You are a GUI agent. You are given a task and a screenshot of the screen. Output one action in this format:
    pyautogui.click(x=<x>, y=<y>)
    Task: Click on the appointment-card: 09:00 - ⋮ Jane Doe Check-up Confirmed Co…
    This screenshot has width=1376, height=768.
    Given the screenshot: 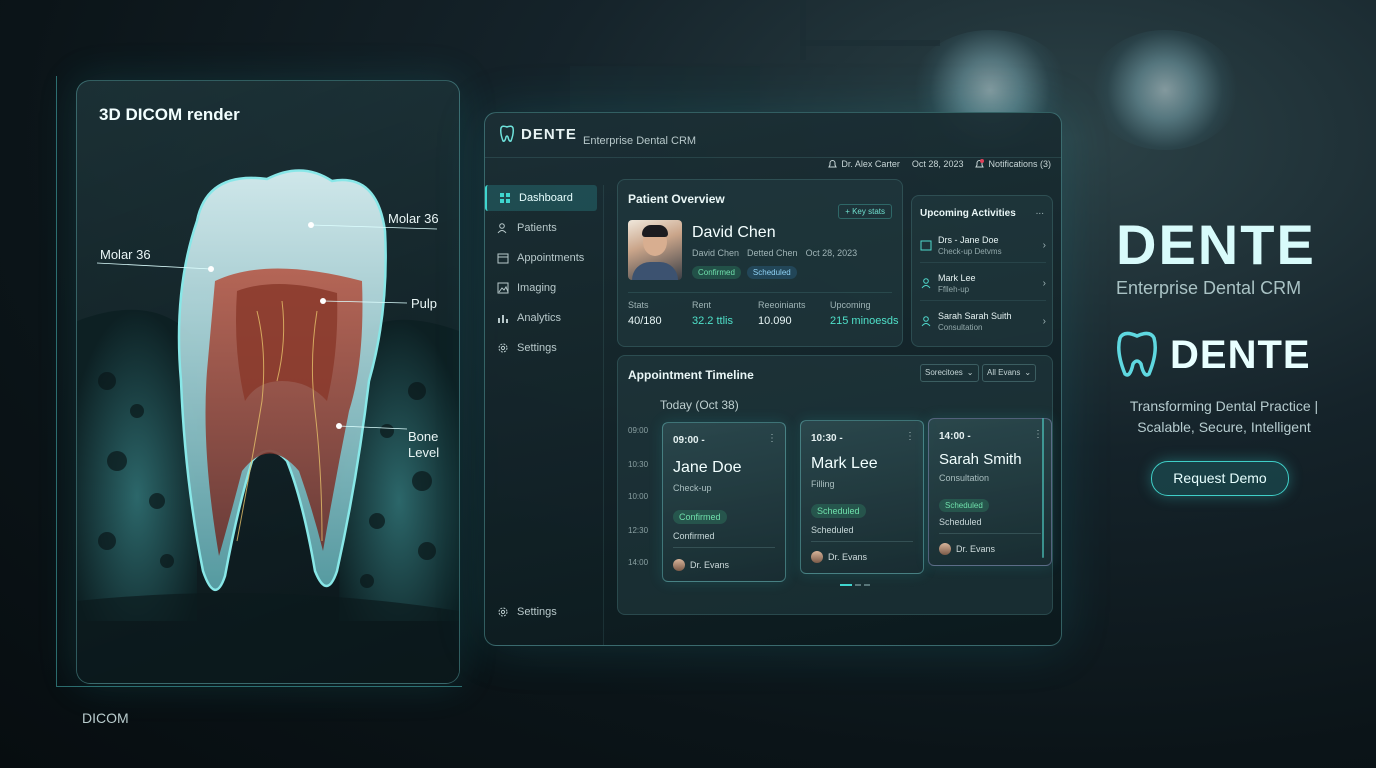 What is the action you would take?
    pyautogui.click(x=724, y=502)
    